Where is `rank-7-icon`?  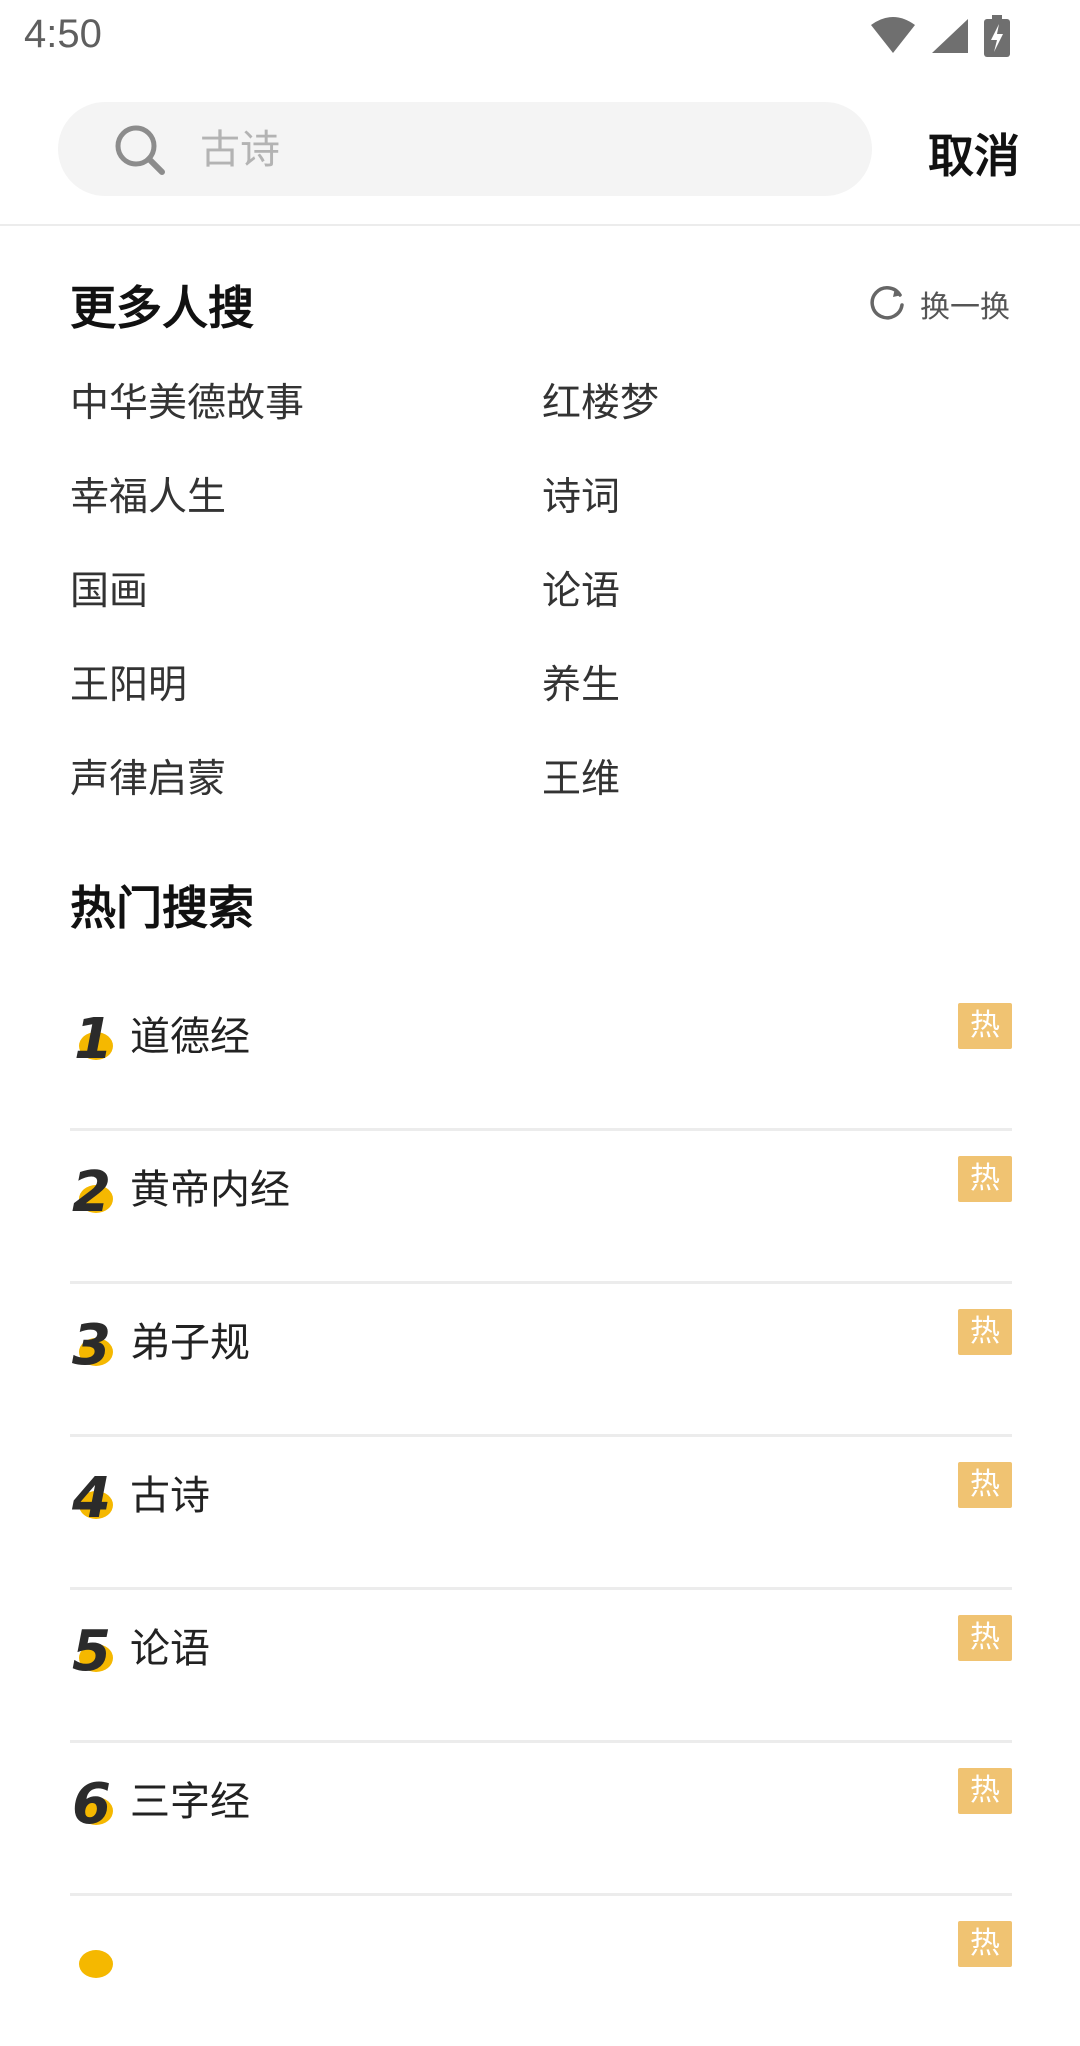
rank-7-icon is located at coordinates (96, 1964).